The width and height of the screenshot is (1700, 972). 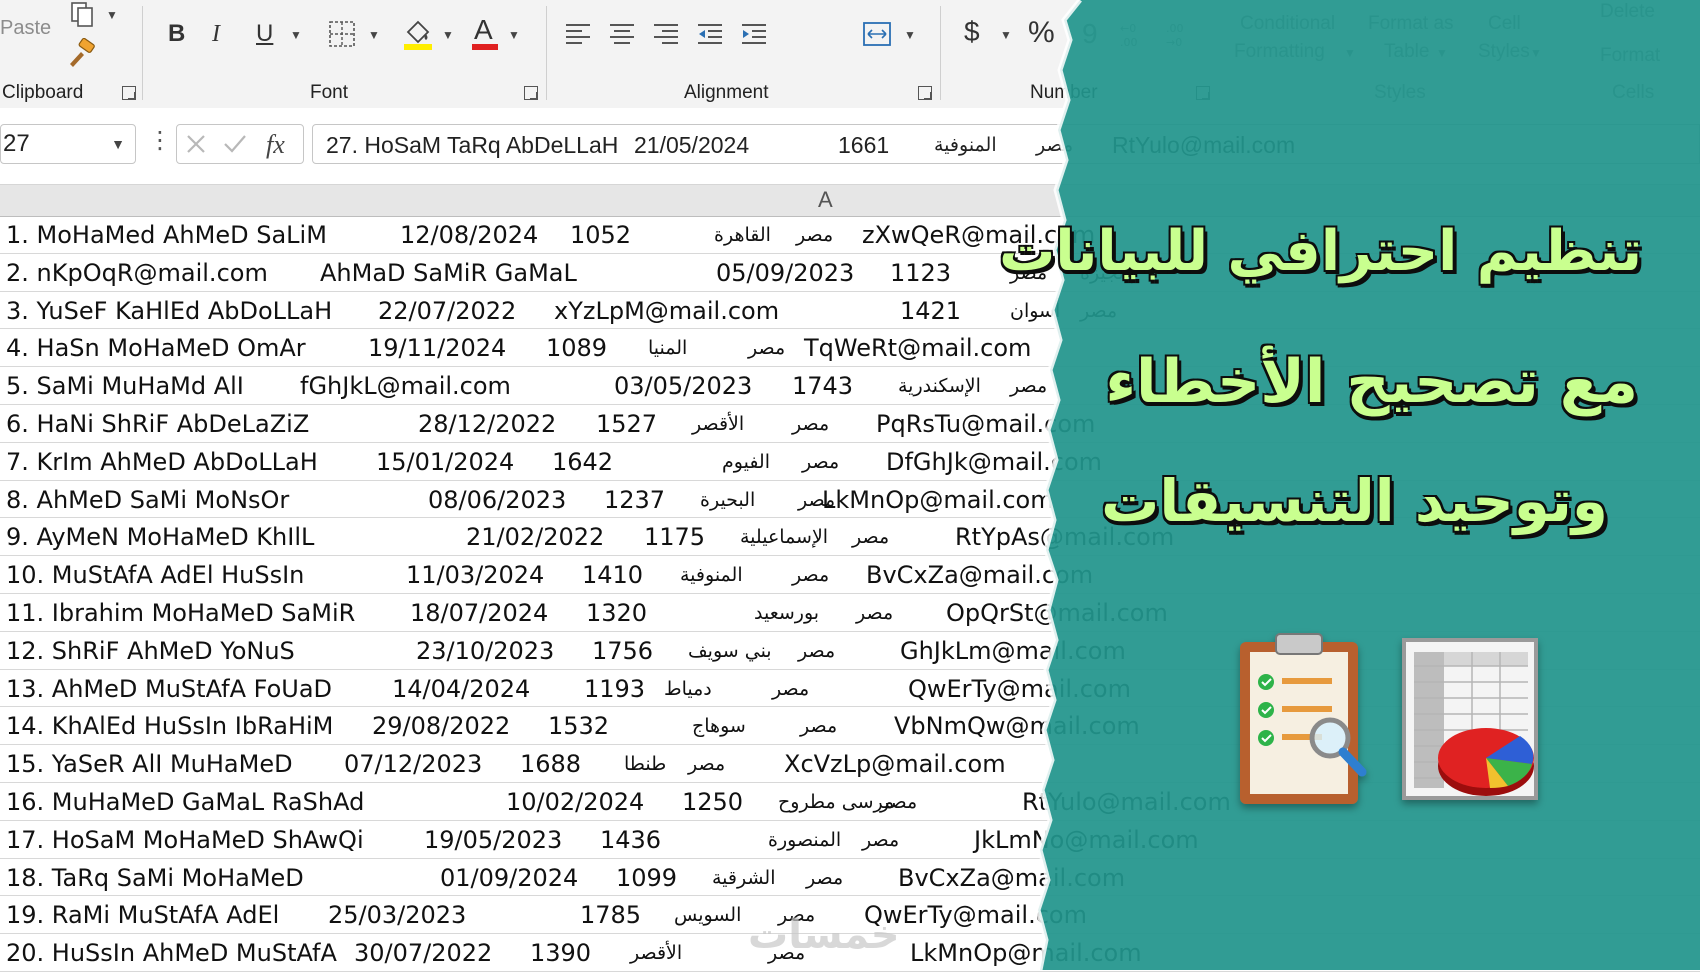 What do you see at coordinates (83, 15) in the screenshot?
I see `copy-icon` at bounding box center [83, 15].